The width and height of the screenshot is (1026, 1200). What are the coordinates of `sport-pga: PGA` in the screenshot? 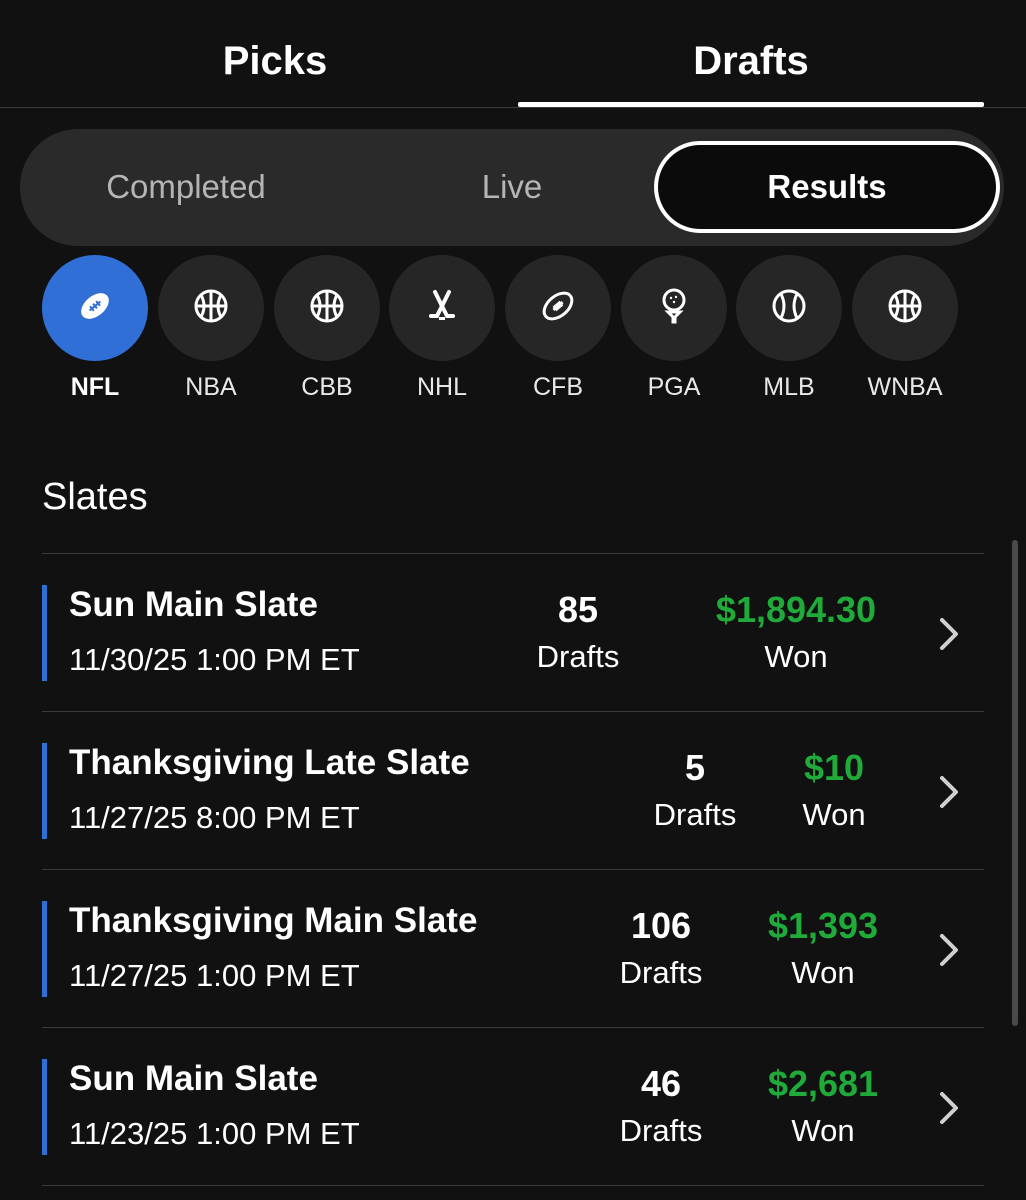 It's located at (674, 330).